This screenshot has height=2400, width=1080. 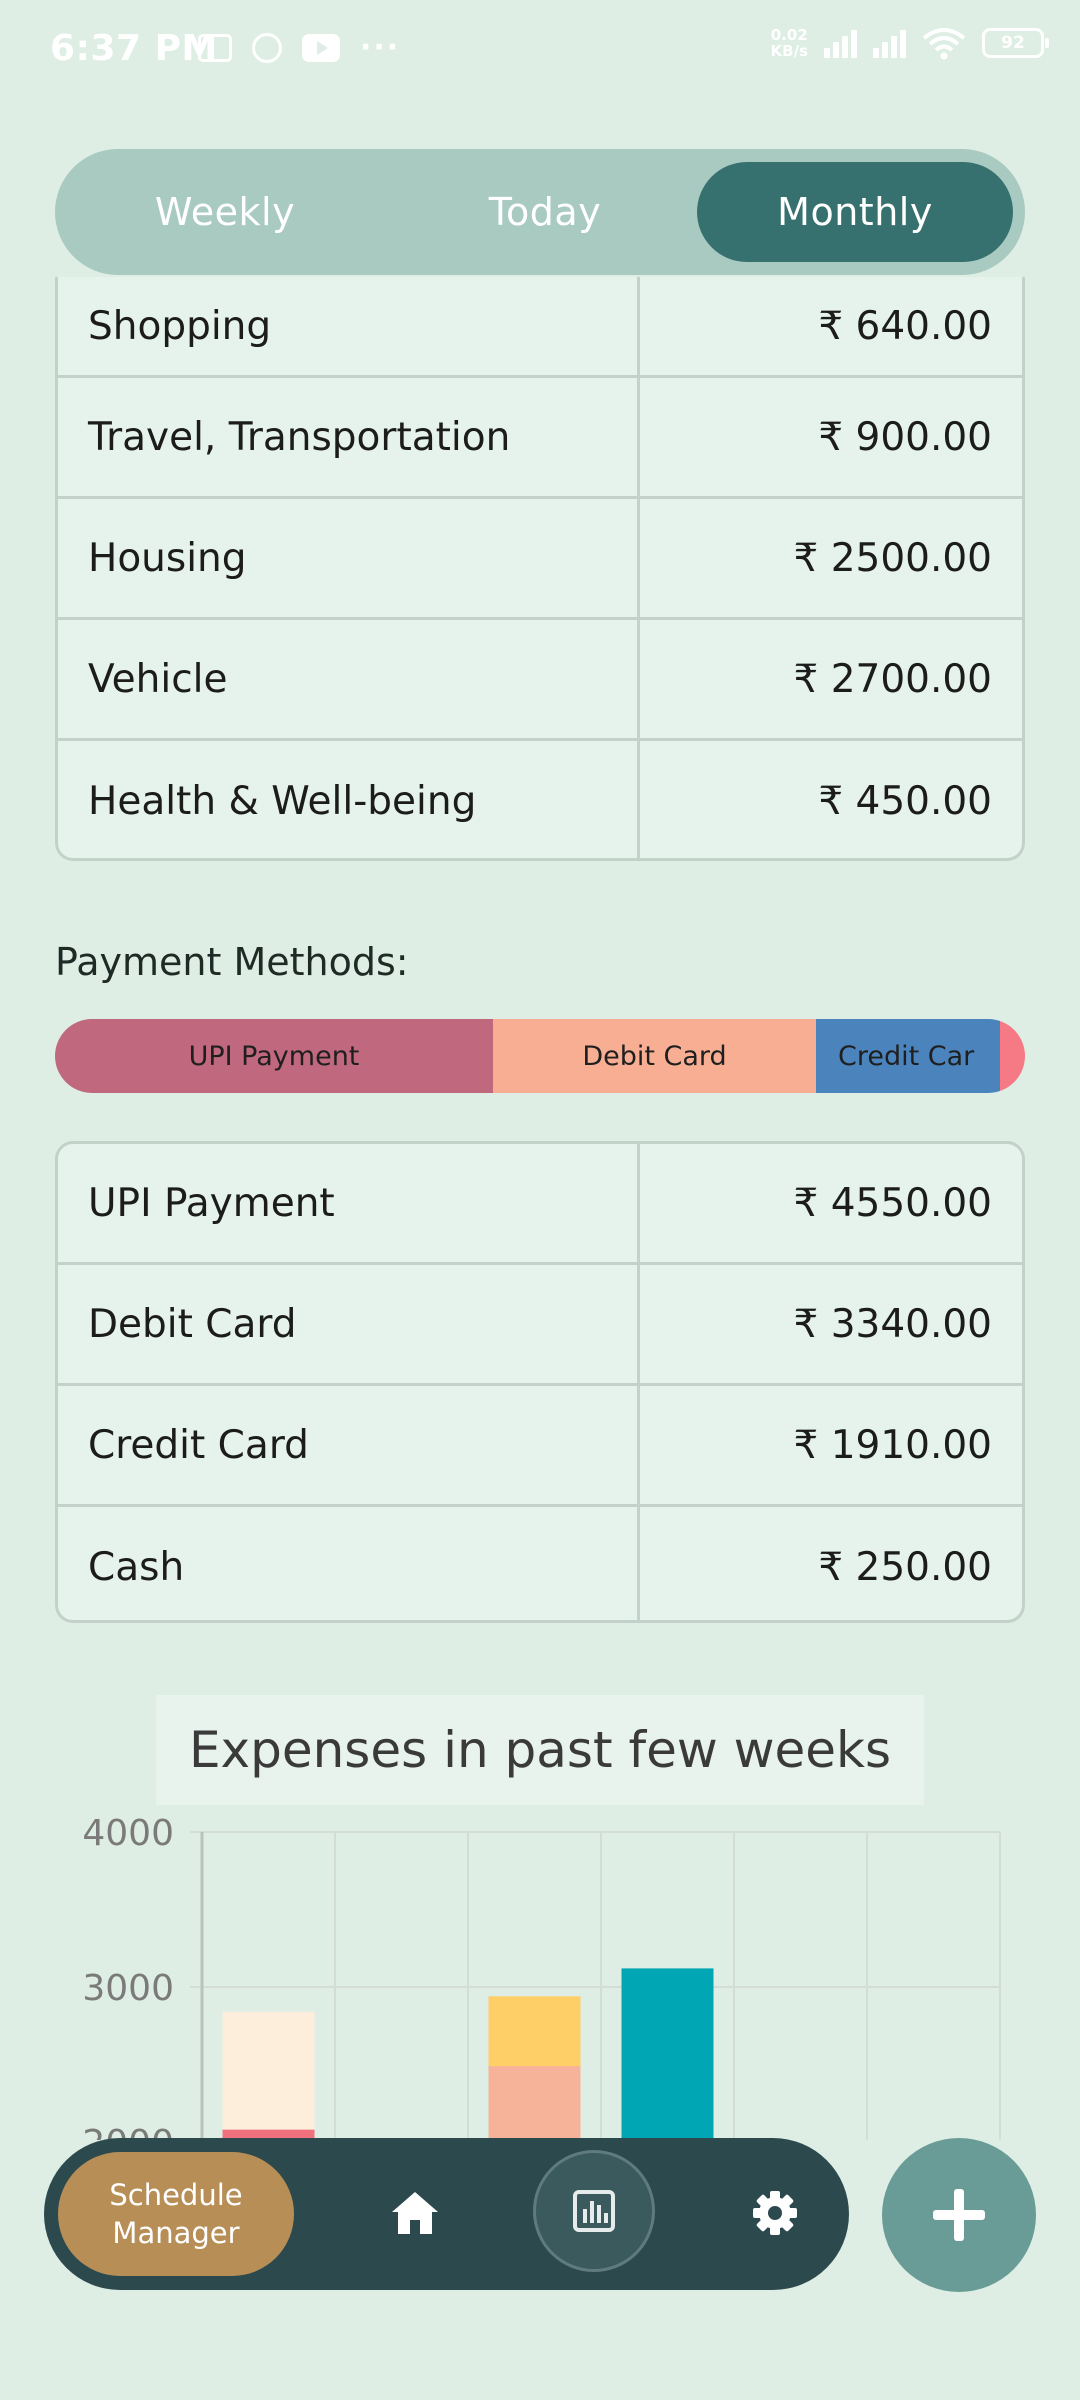 I want to click on payment-bar-upi: UPI Payment, so click(x=274, y=1056).